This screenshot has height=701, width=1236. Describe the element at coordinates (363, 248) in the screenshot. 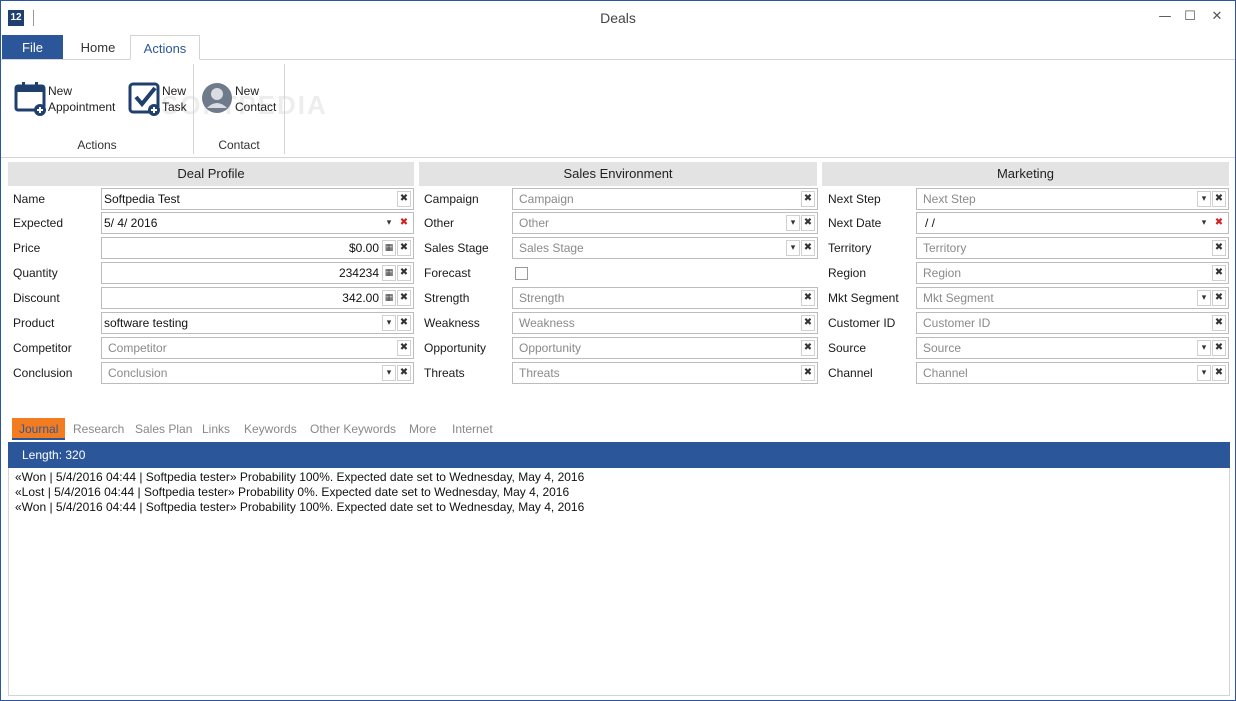

I see `price-value: $0.00` at that location.